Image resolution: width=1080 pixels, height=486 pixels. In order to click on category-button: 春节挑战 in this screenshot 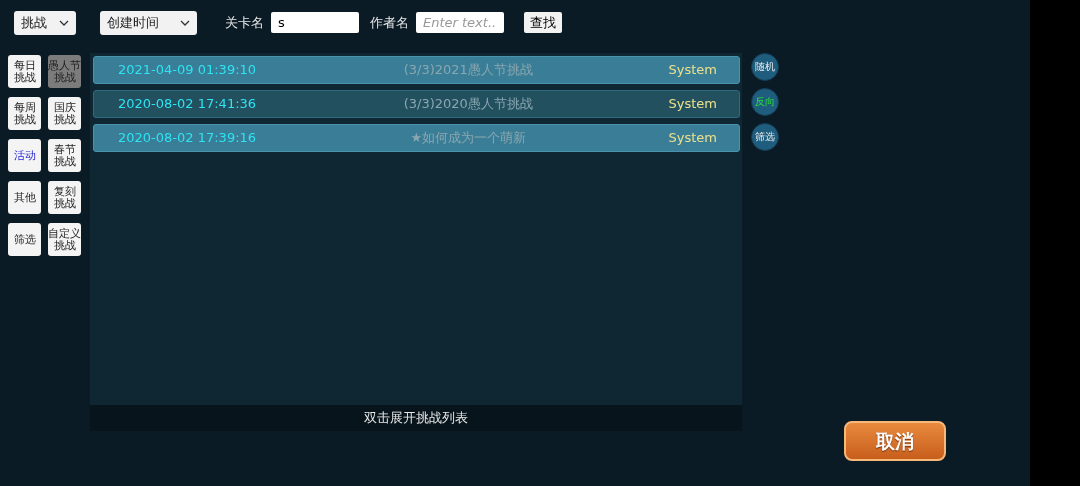, I will do `click(64, 155)`.